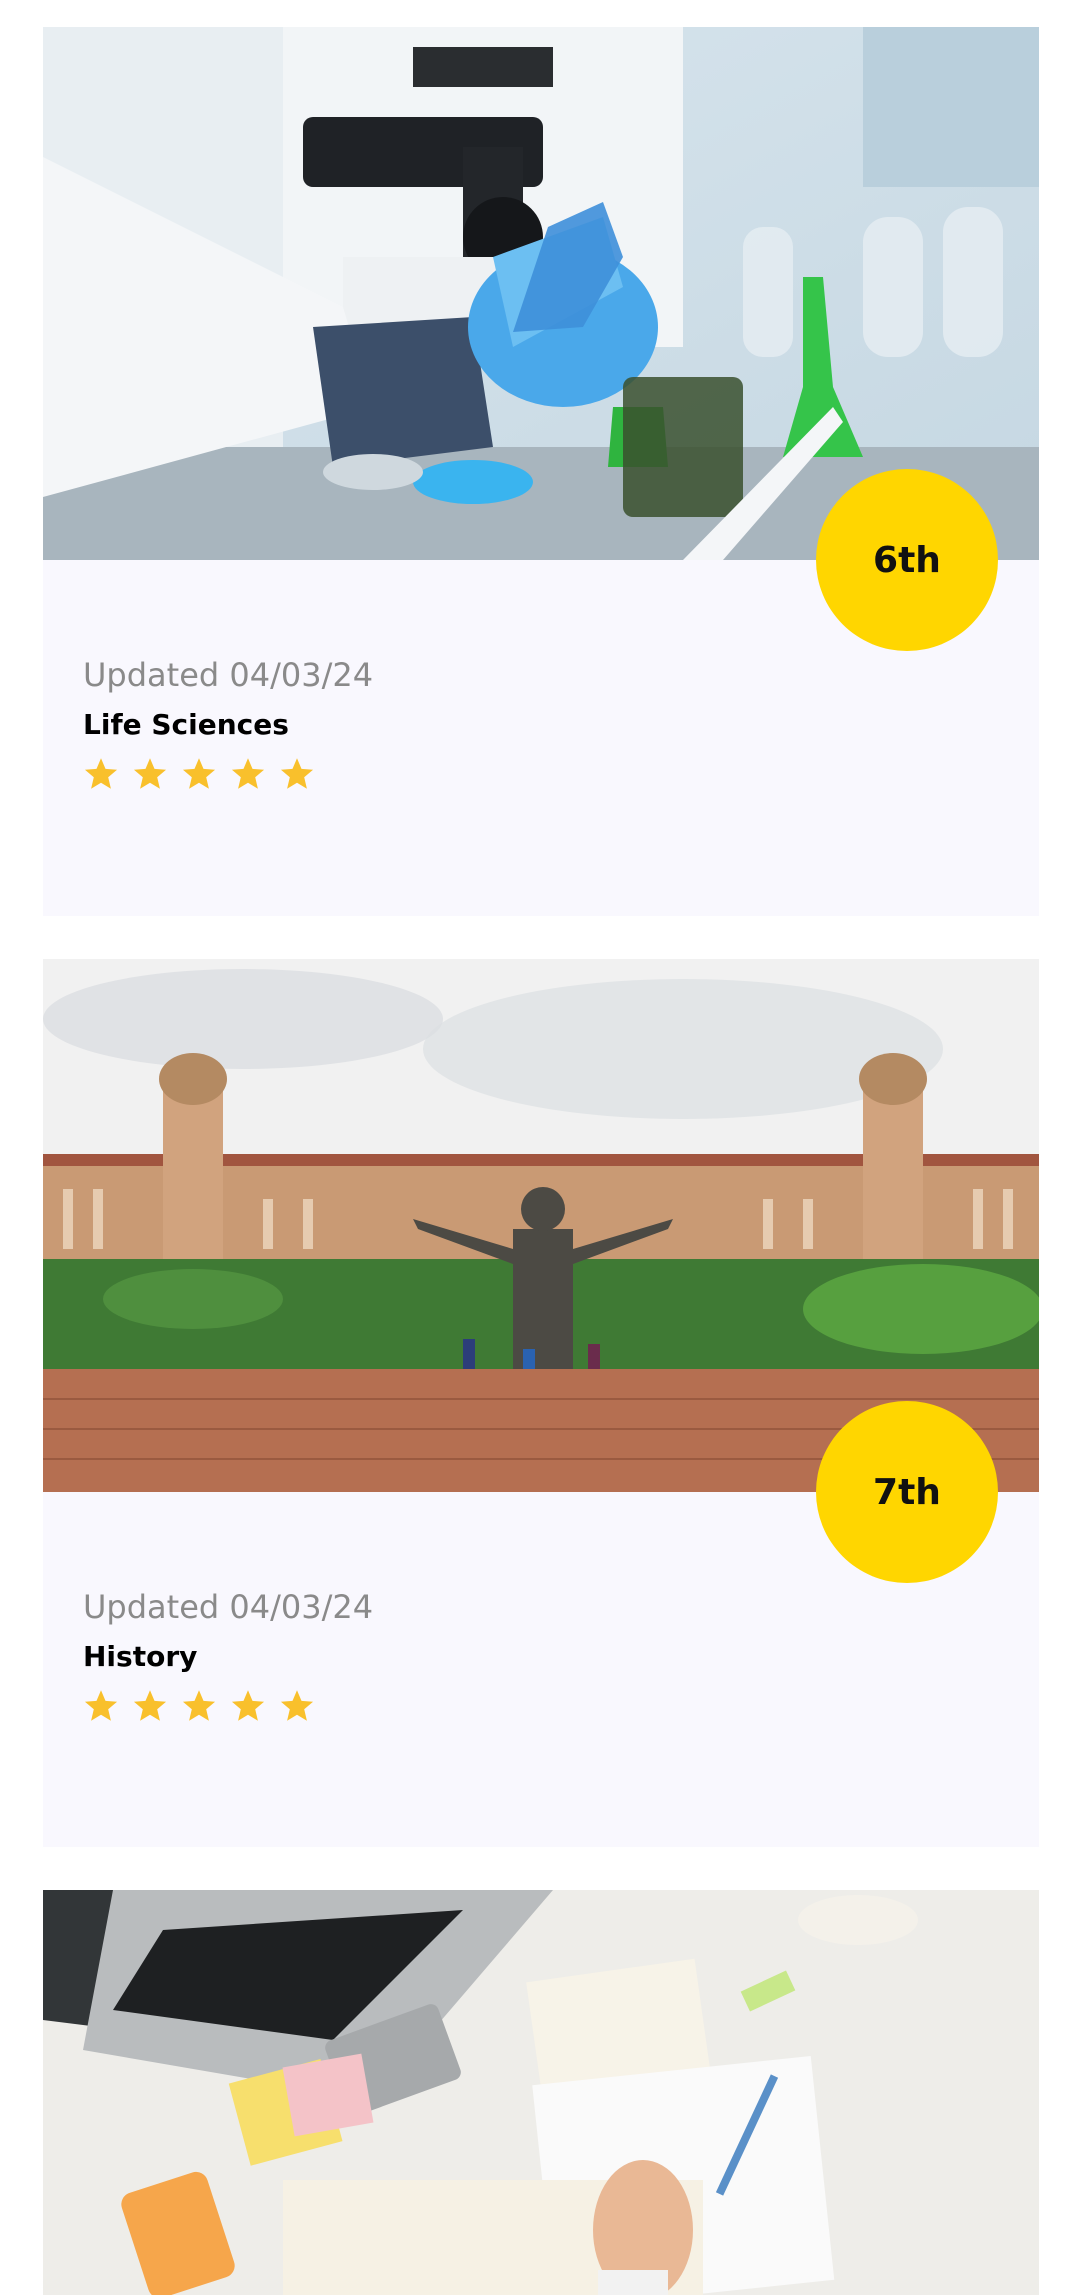 This screenshot has width=1080, height=2295. I want to click on grade-badge: 6th, so click(907, 560).